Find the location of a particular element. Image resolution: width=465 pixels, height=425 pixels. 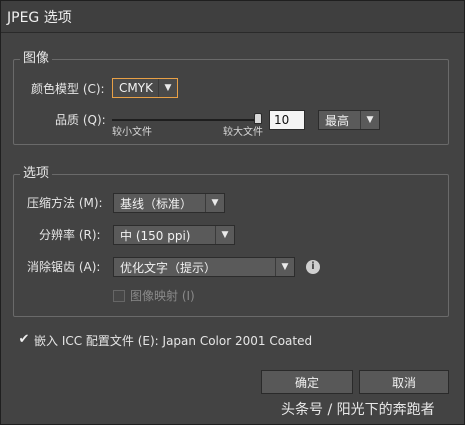

color-model-select: CMYK ▼ is located at coordinates (145, 88).